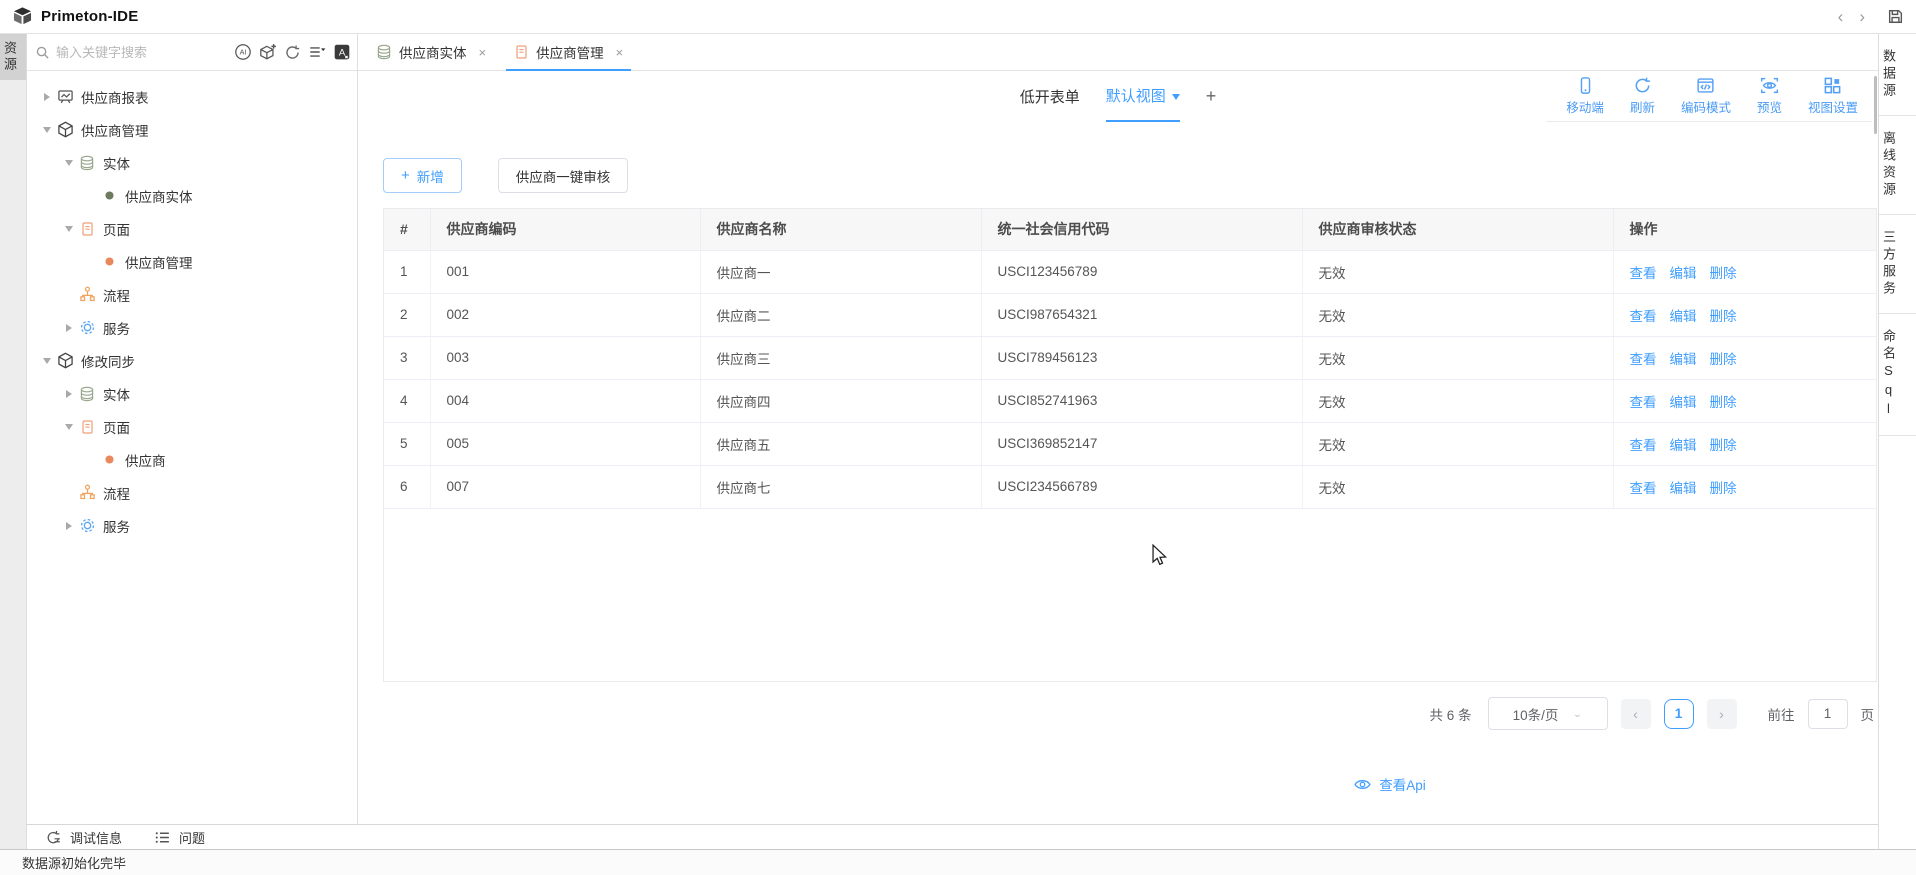 The image size is (1916, 875). What do you see at coordinates (1585, 96) in the screenshot?
I see `view-action-mobile: 移动端` at bounding box center [1585, 96].